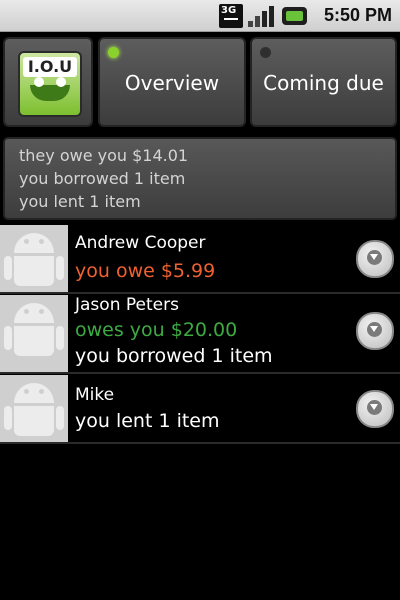  I want to click on network-3g-icon: 3G, so click(231, 16).